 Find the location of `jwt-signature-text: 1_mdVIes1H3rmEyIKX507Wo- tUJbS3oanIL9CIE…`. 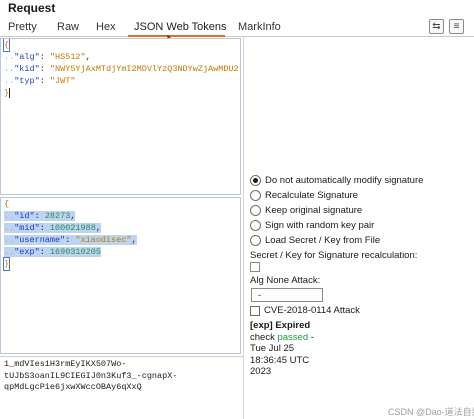

jwt-signature-text: 1_mdVIes1H3rmEyIKX507Wo- tUJbS3oanIL9CIE… is located at coordinates (121, 387).